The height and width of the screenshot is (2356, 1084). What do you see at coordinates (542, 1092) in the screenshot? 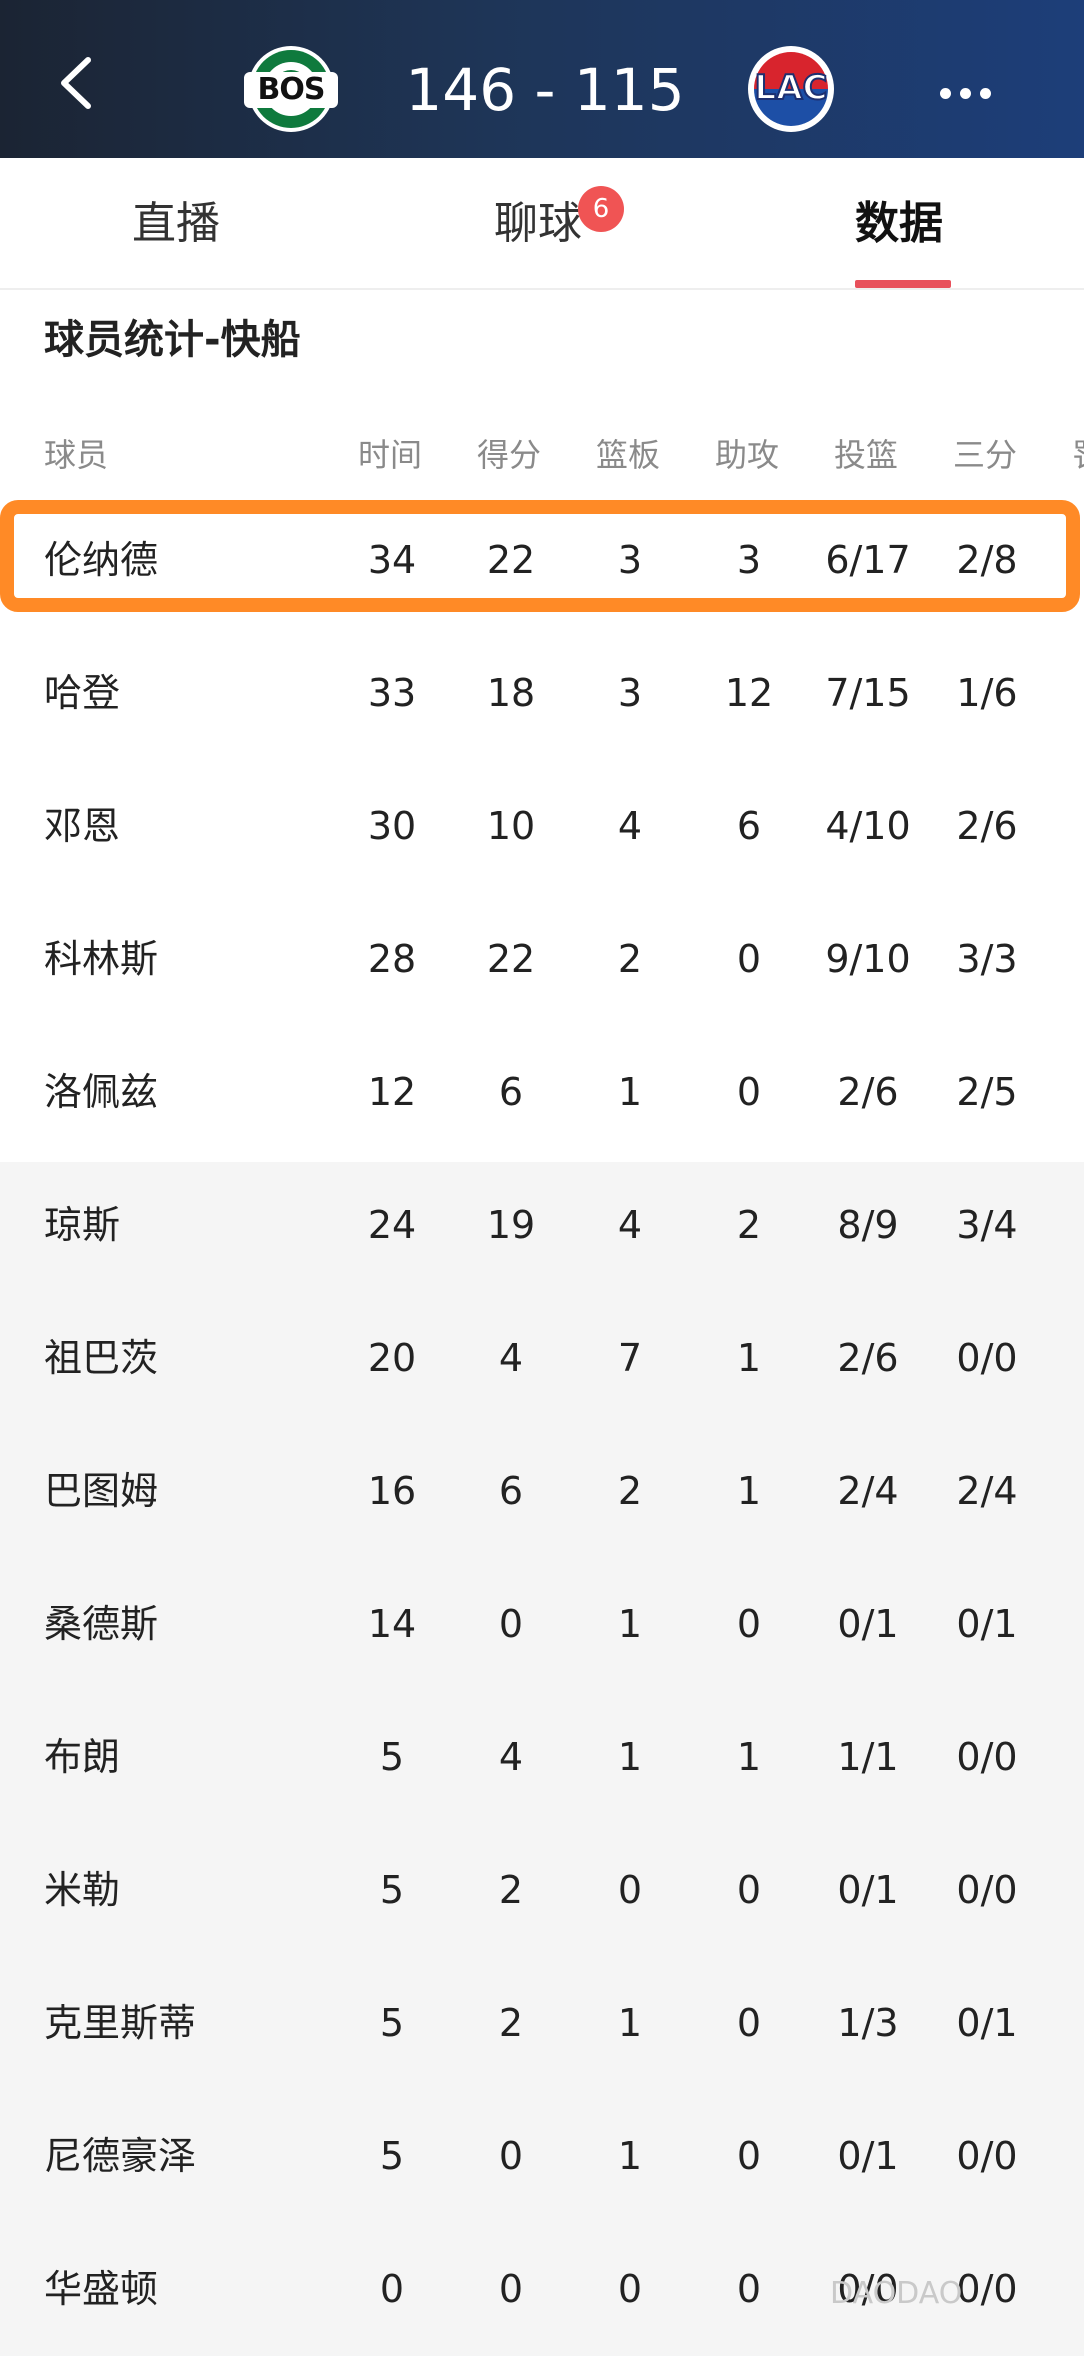
I see `table-row: 洛佩兹 12 6 1 0 2/6 2/5 0` at bounding box center [542, 1092].